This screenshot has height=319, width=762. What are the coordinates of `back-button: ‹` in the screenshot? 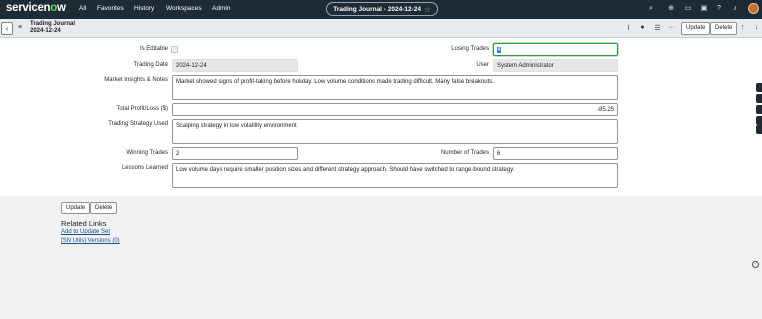 It's located at (7, 28).